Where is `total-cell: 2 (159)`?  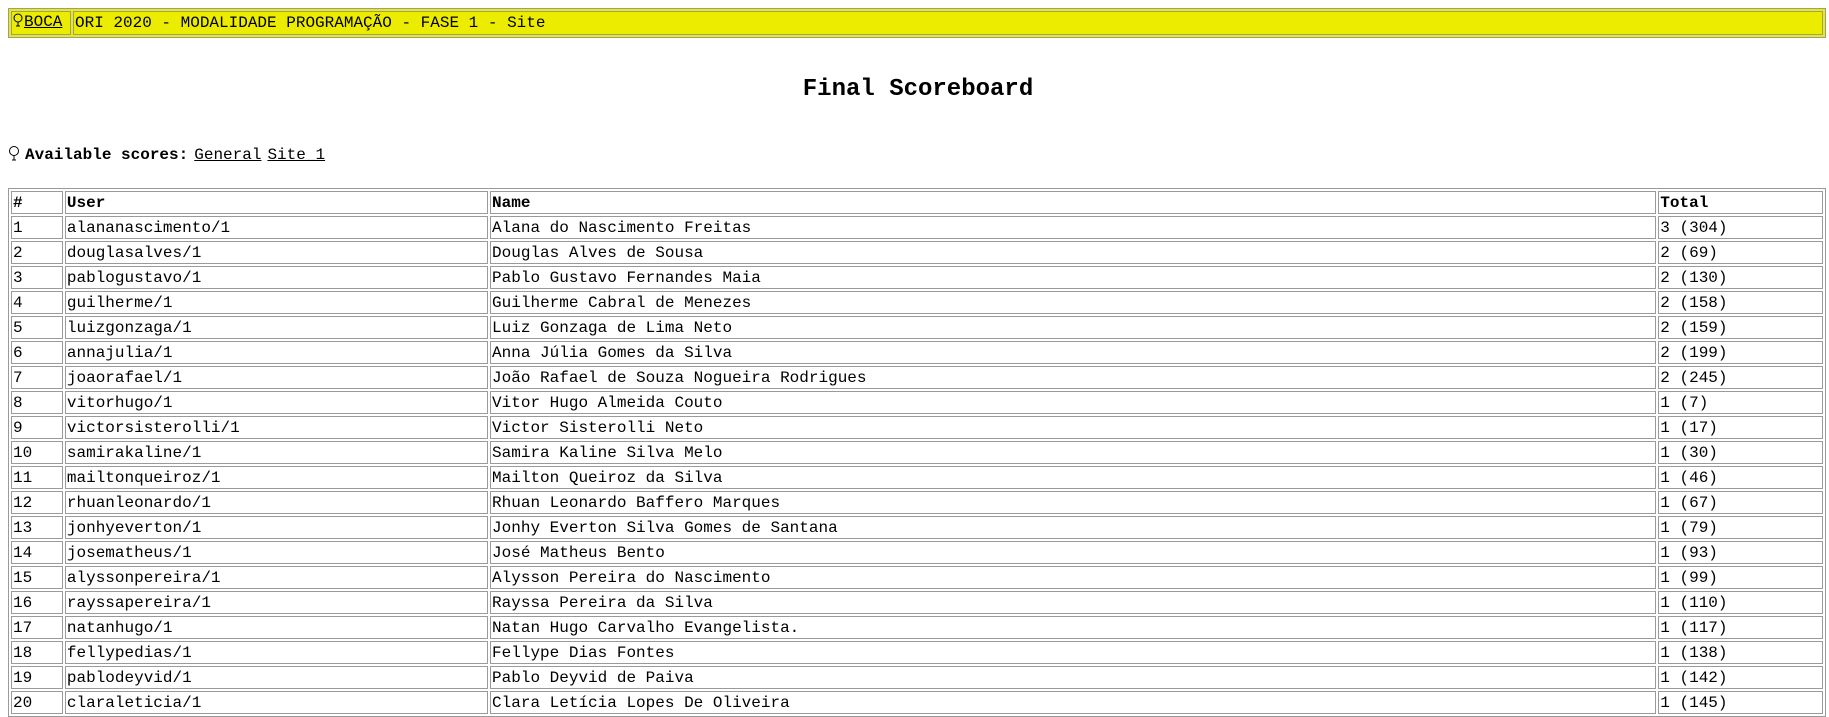 total-cell: 2 (159) is located at coordinates (1740, 327).